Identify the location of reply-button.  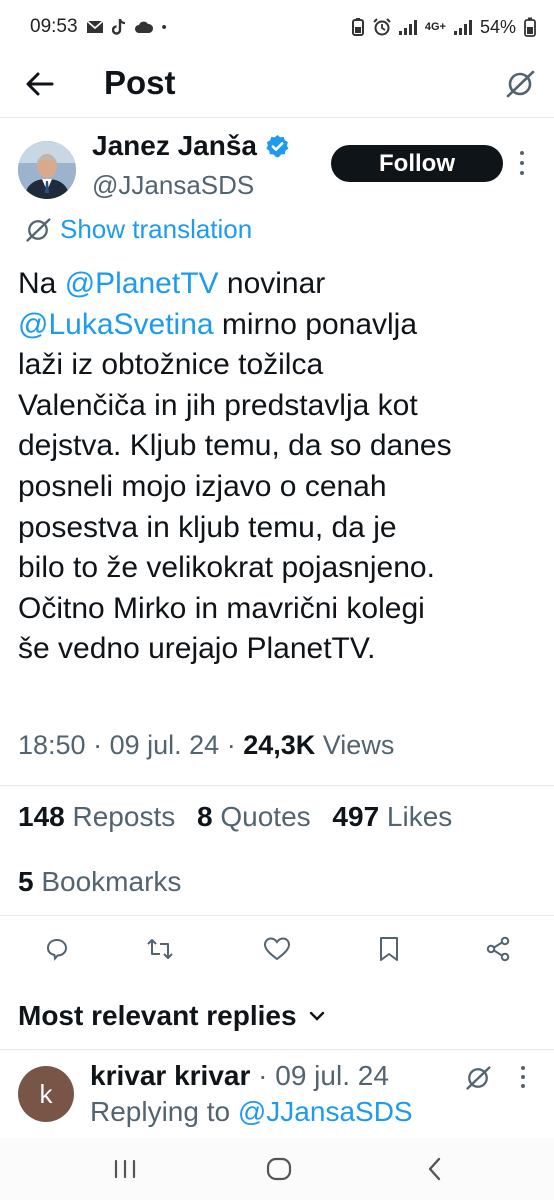
(57, 949).